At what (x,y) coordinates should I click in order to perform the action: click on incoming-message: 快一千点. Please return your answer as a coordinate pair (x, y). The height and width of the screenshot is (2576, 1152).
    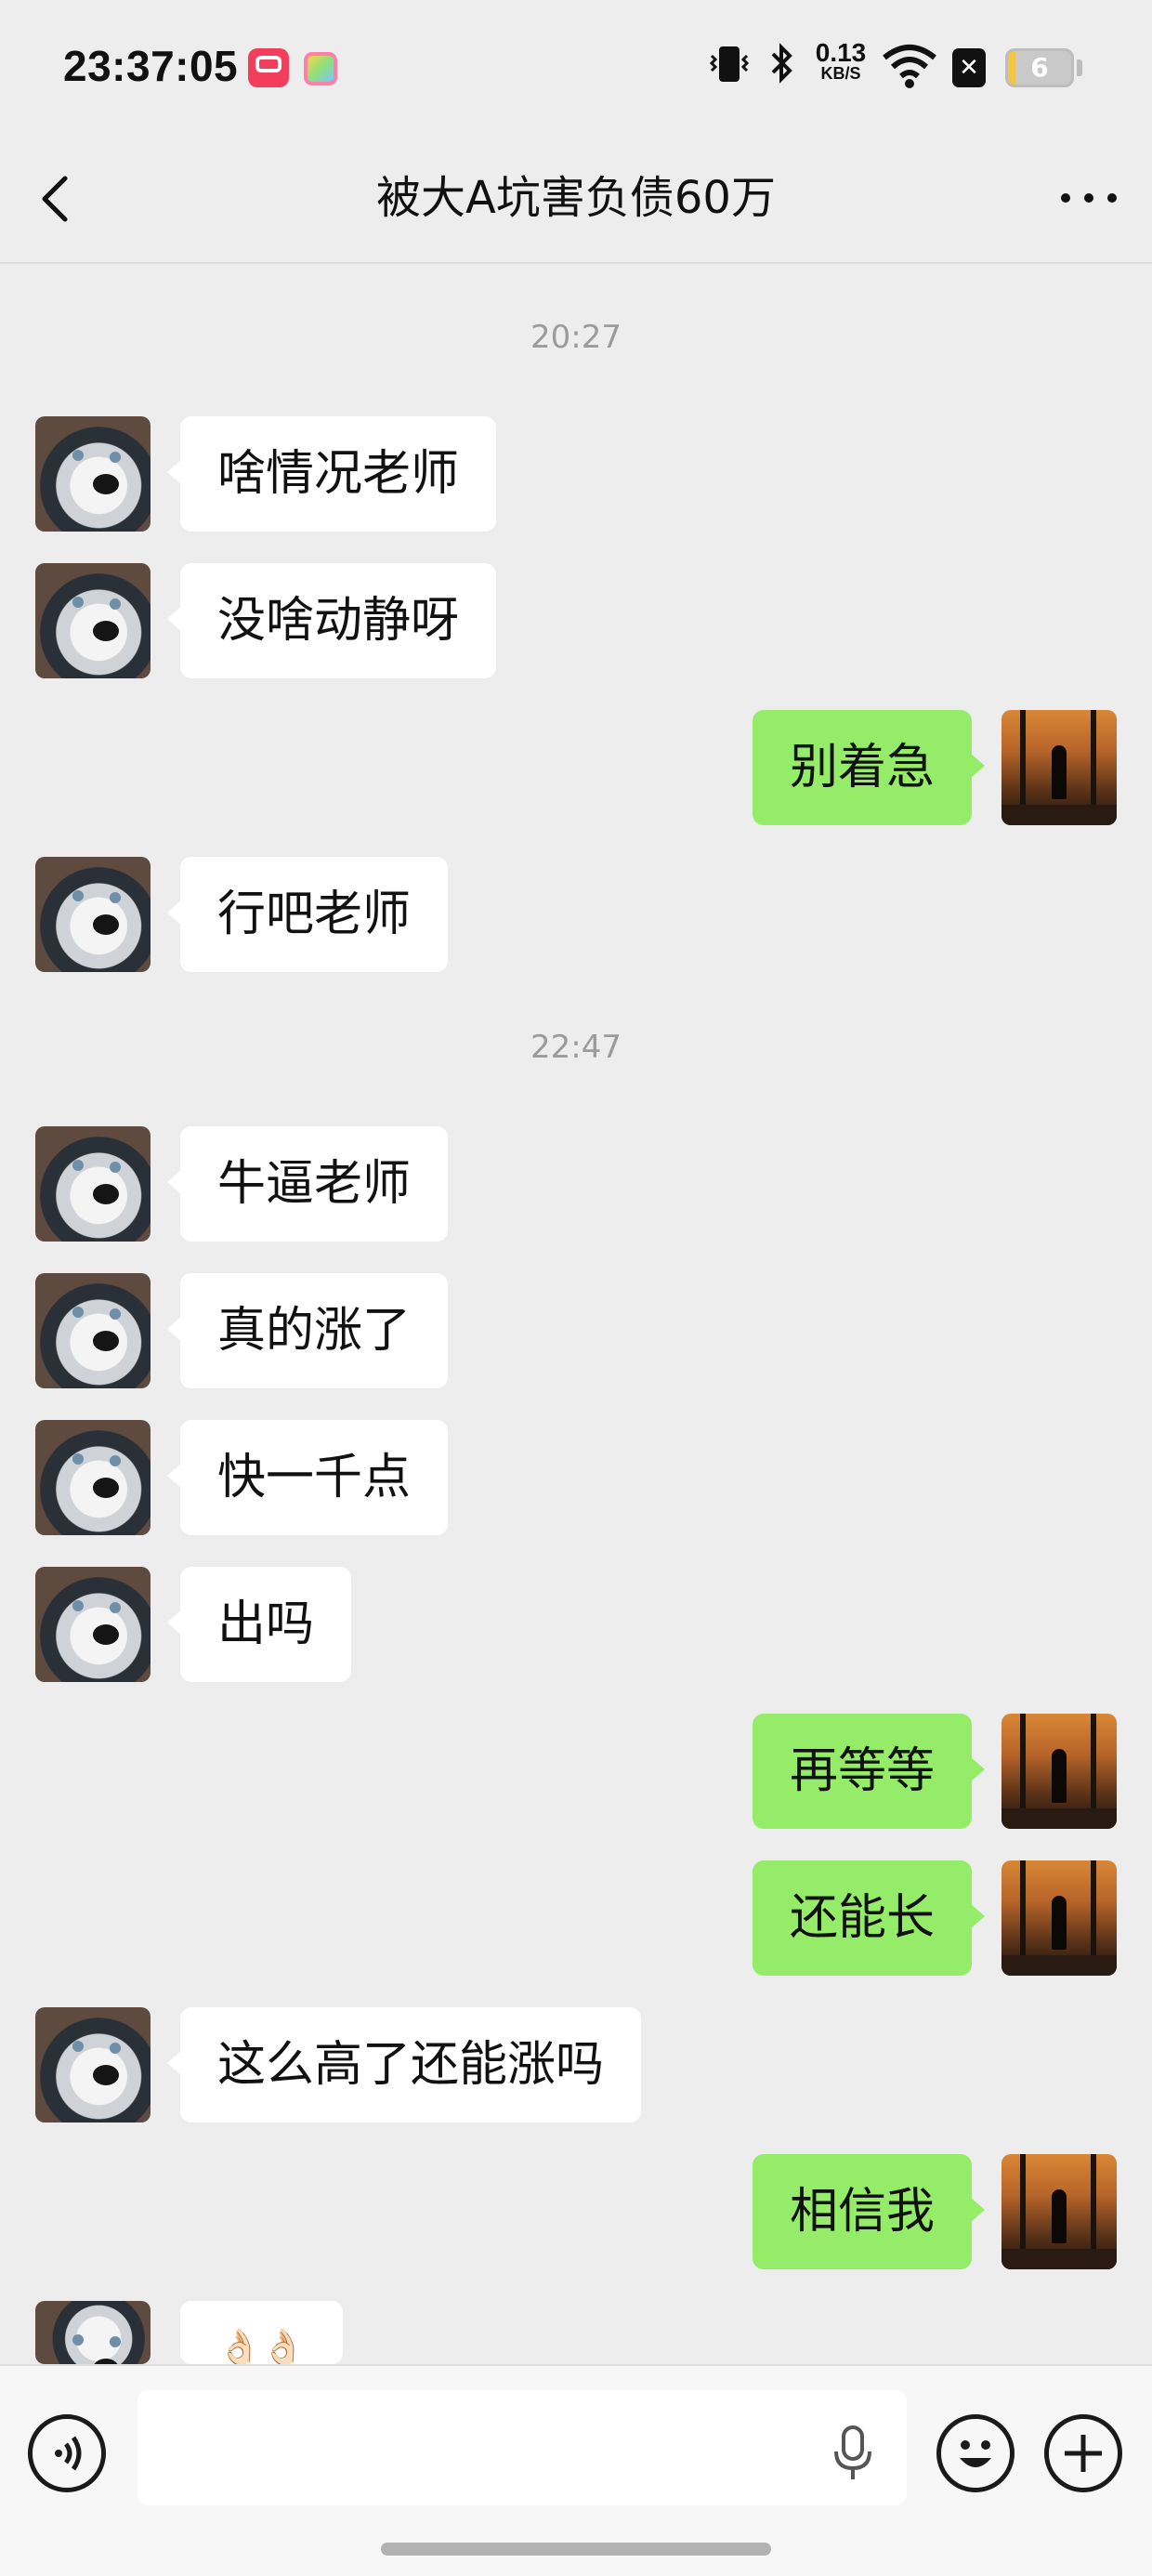
    Looking at the image, I should click on (307, 1477).